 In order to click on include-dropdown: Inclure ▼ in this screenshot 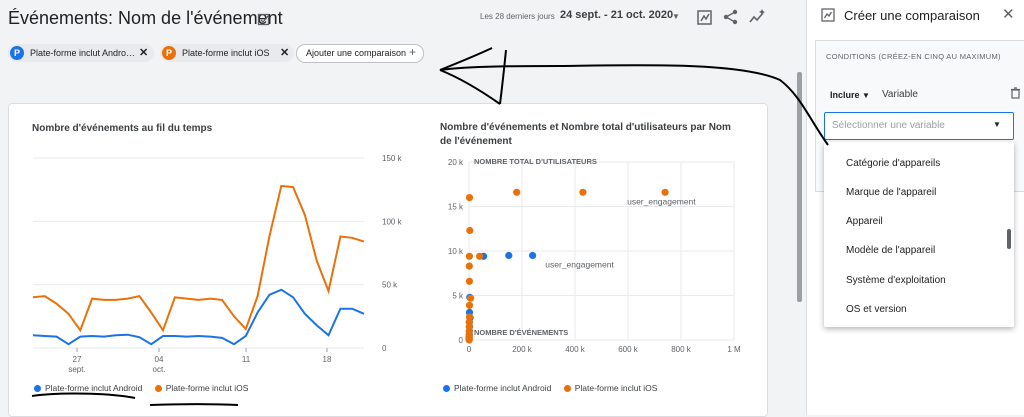, I will do `click(850, 95)`.